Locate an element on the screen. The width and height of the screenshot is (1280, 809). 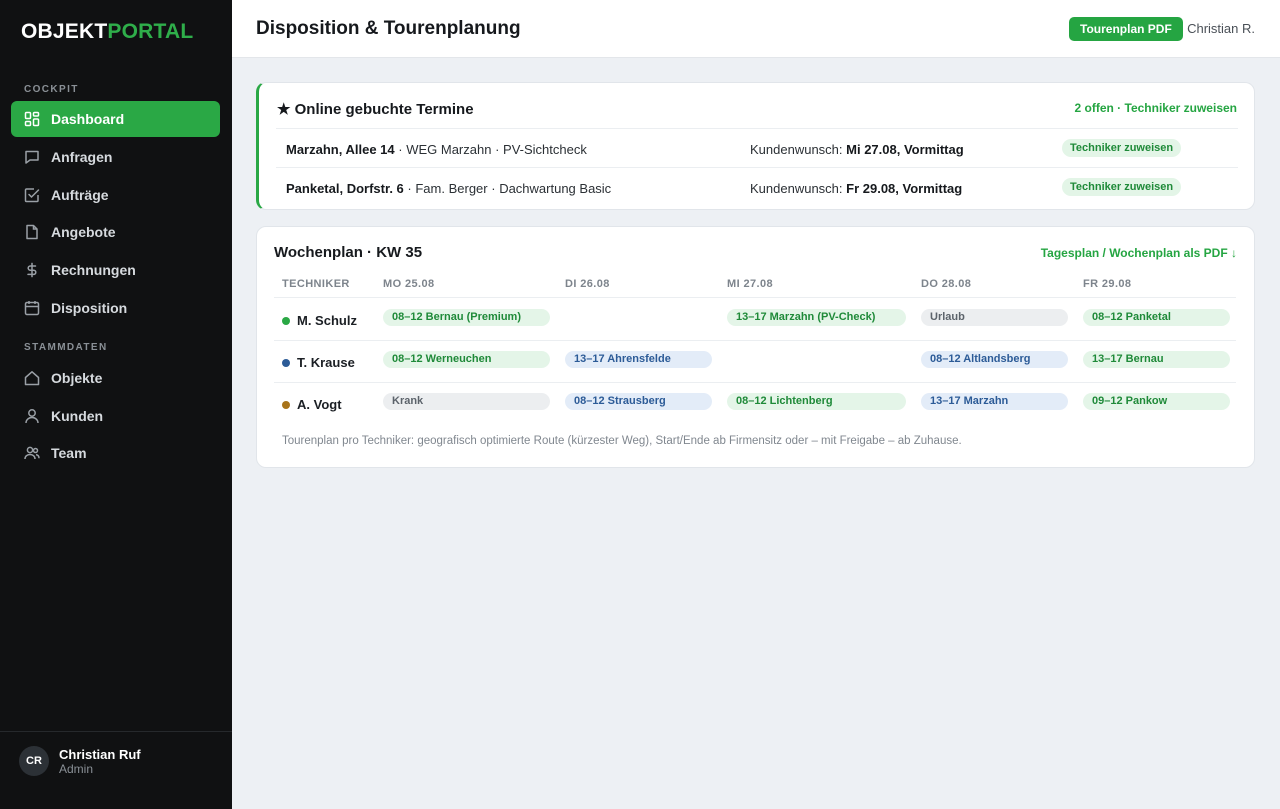
sidebar-user-panel: CR Christian Ruf Admin is located at coordinates (116, 770).